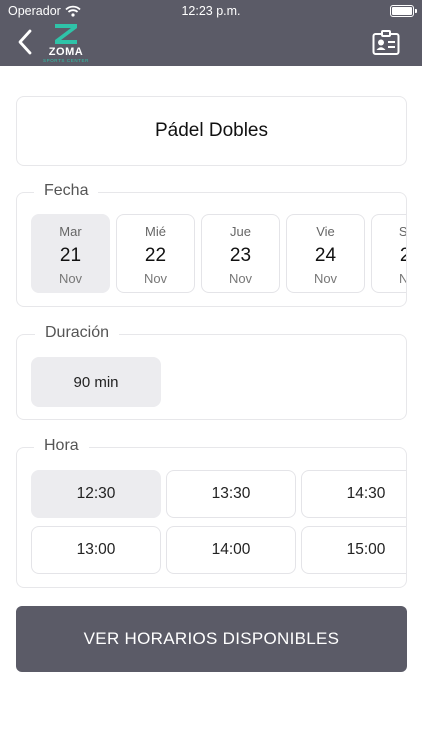  Describe the element at coordinates (231, 494) in the screenshot. I see `time-slot: 13:30` at that location.